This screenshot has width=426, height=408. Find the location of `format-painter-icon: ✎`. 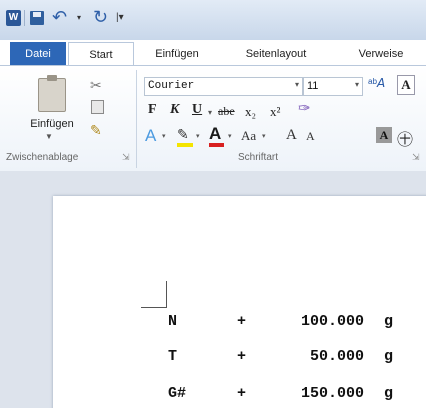

format-painter-icon: ✎ is located at coordinates (96, 130).